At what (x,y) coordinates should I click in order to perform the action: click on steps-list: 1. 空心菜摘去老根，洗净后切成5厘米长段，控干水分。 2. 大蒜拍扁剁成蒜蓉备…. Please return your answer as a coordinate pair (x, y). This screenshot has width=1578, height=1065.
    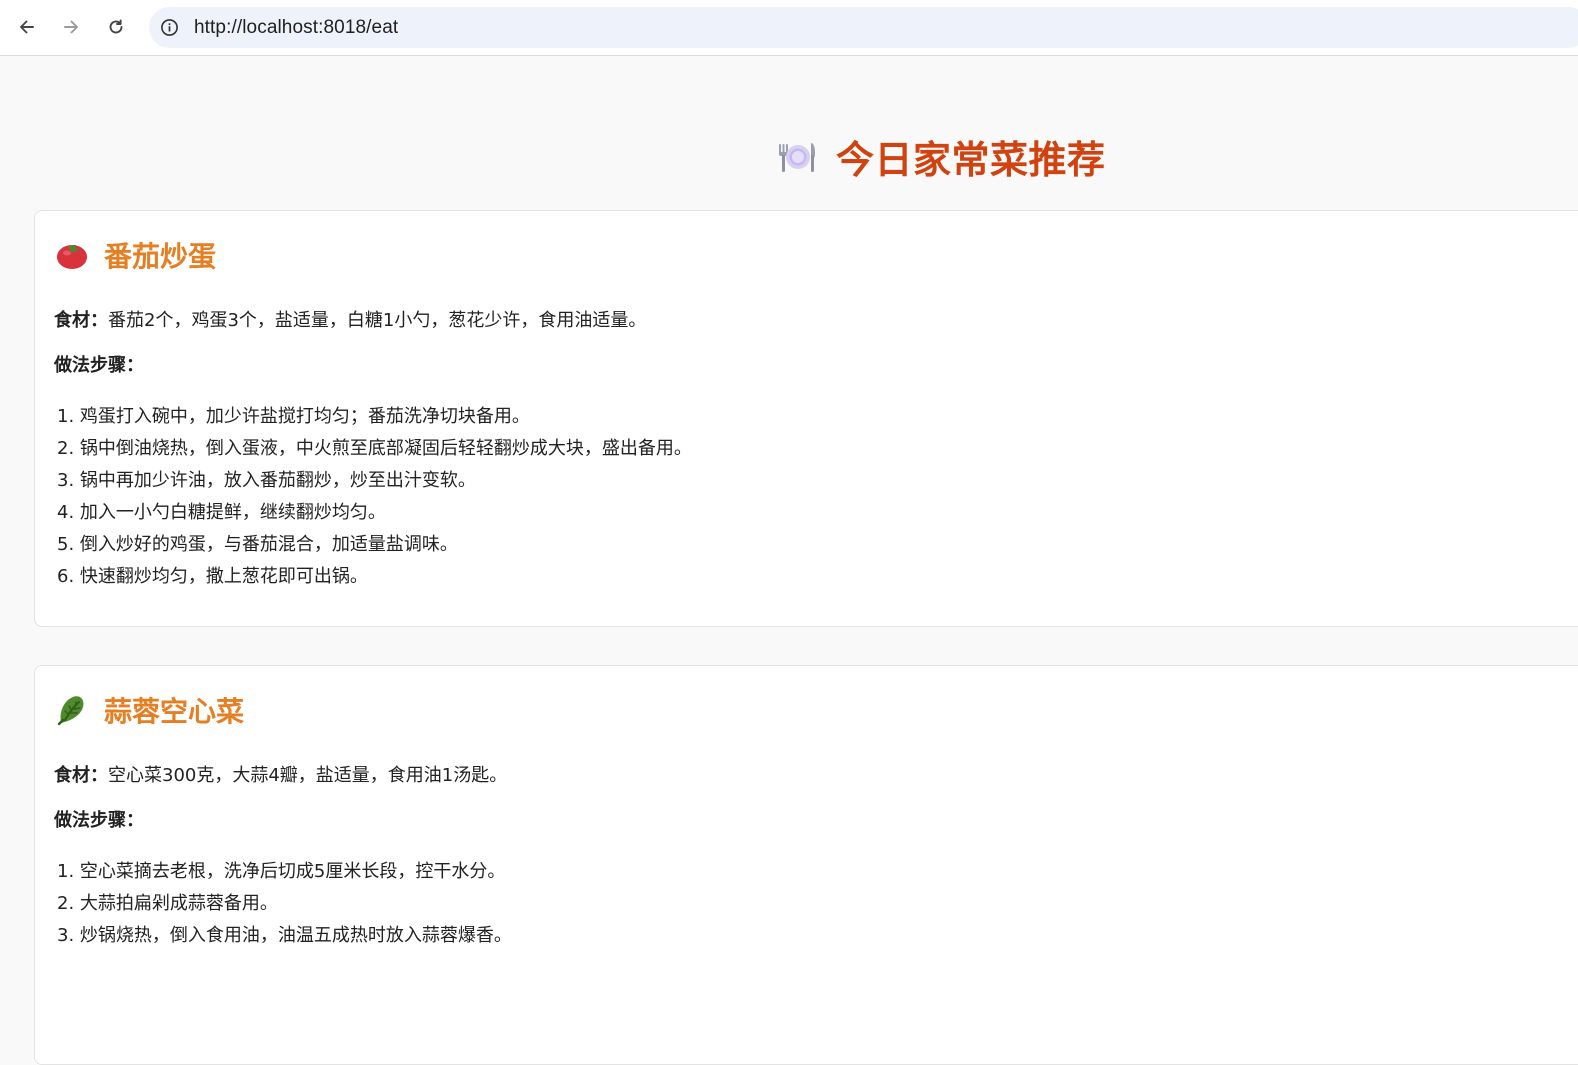
    Looking at the image, I should click on (284, 904).